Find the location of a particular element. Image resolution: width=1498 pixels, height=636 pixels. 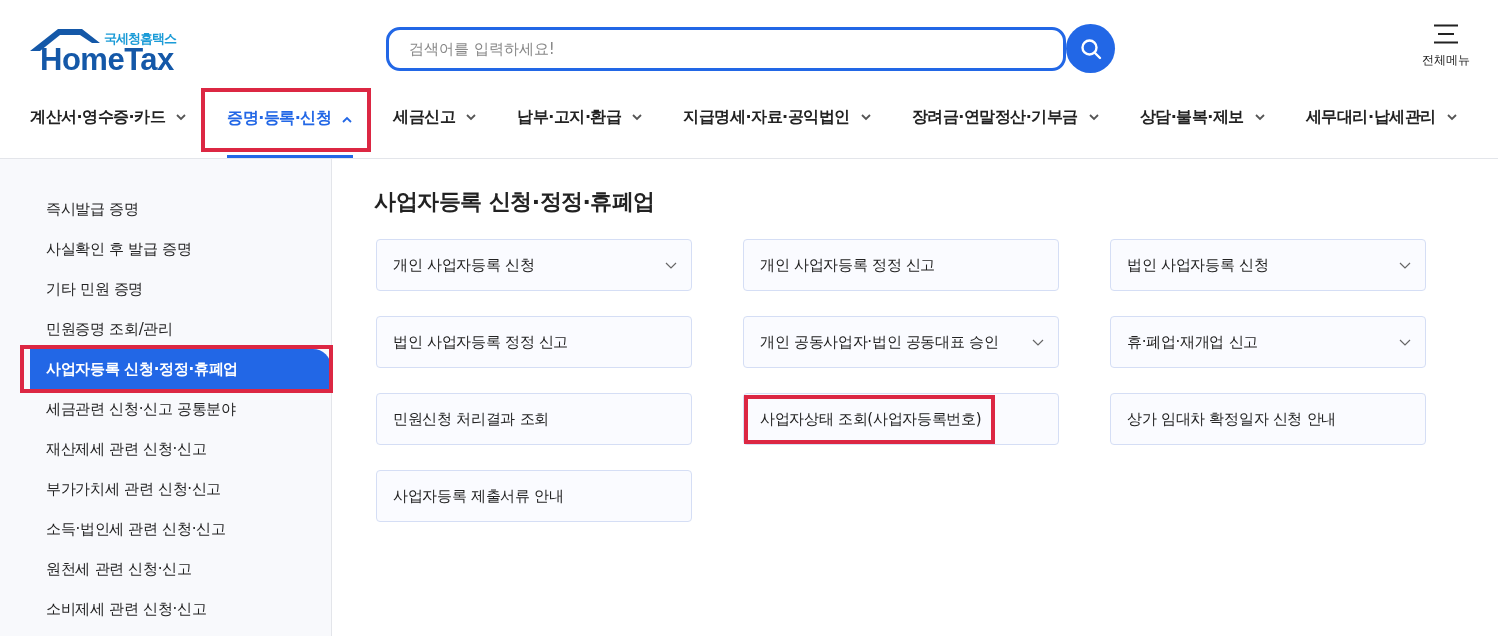

menu-icon is located at coordinates (1446, 34).